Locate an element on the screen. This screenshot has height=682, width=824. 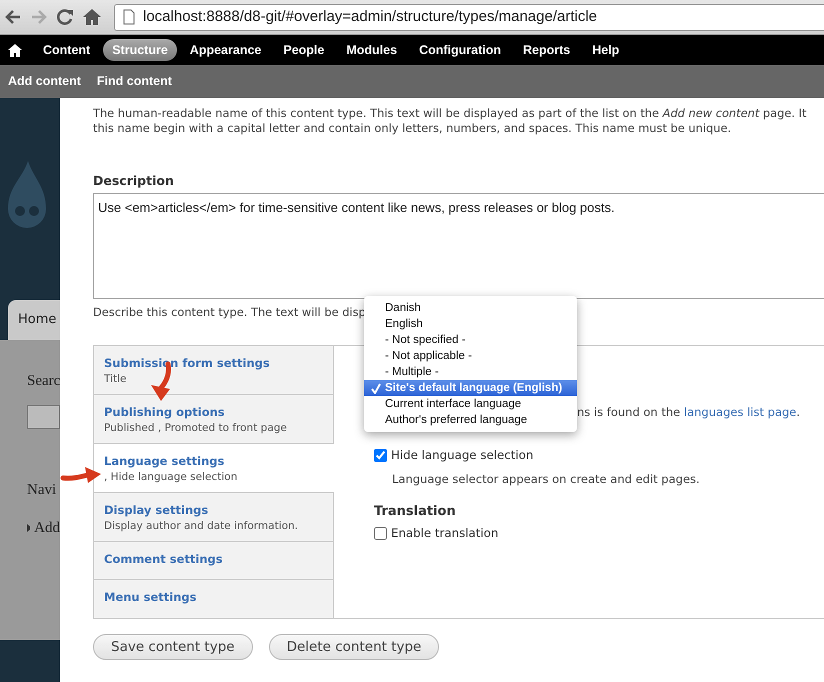
toolbar-link: Help is located at coordinates (605, 50).